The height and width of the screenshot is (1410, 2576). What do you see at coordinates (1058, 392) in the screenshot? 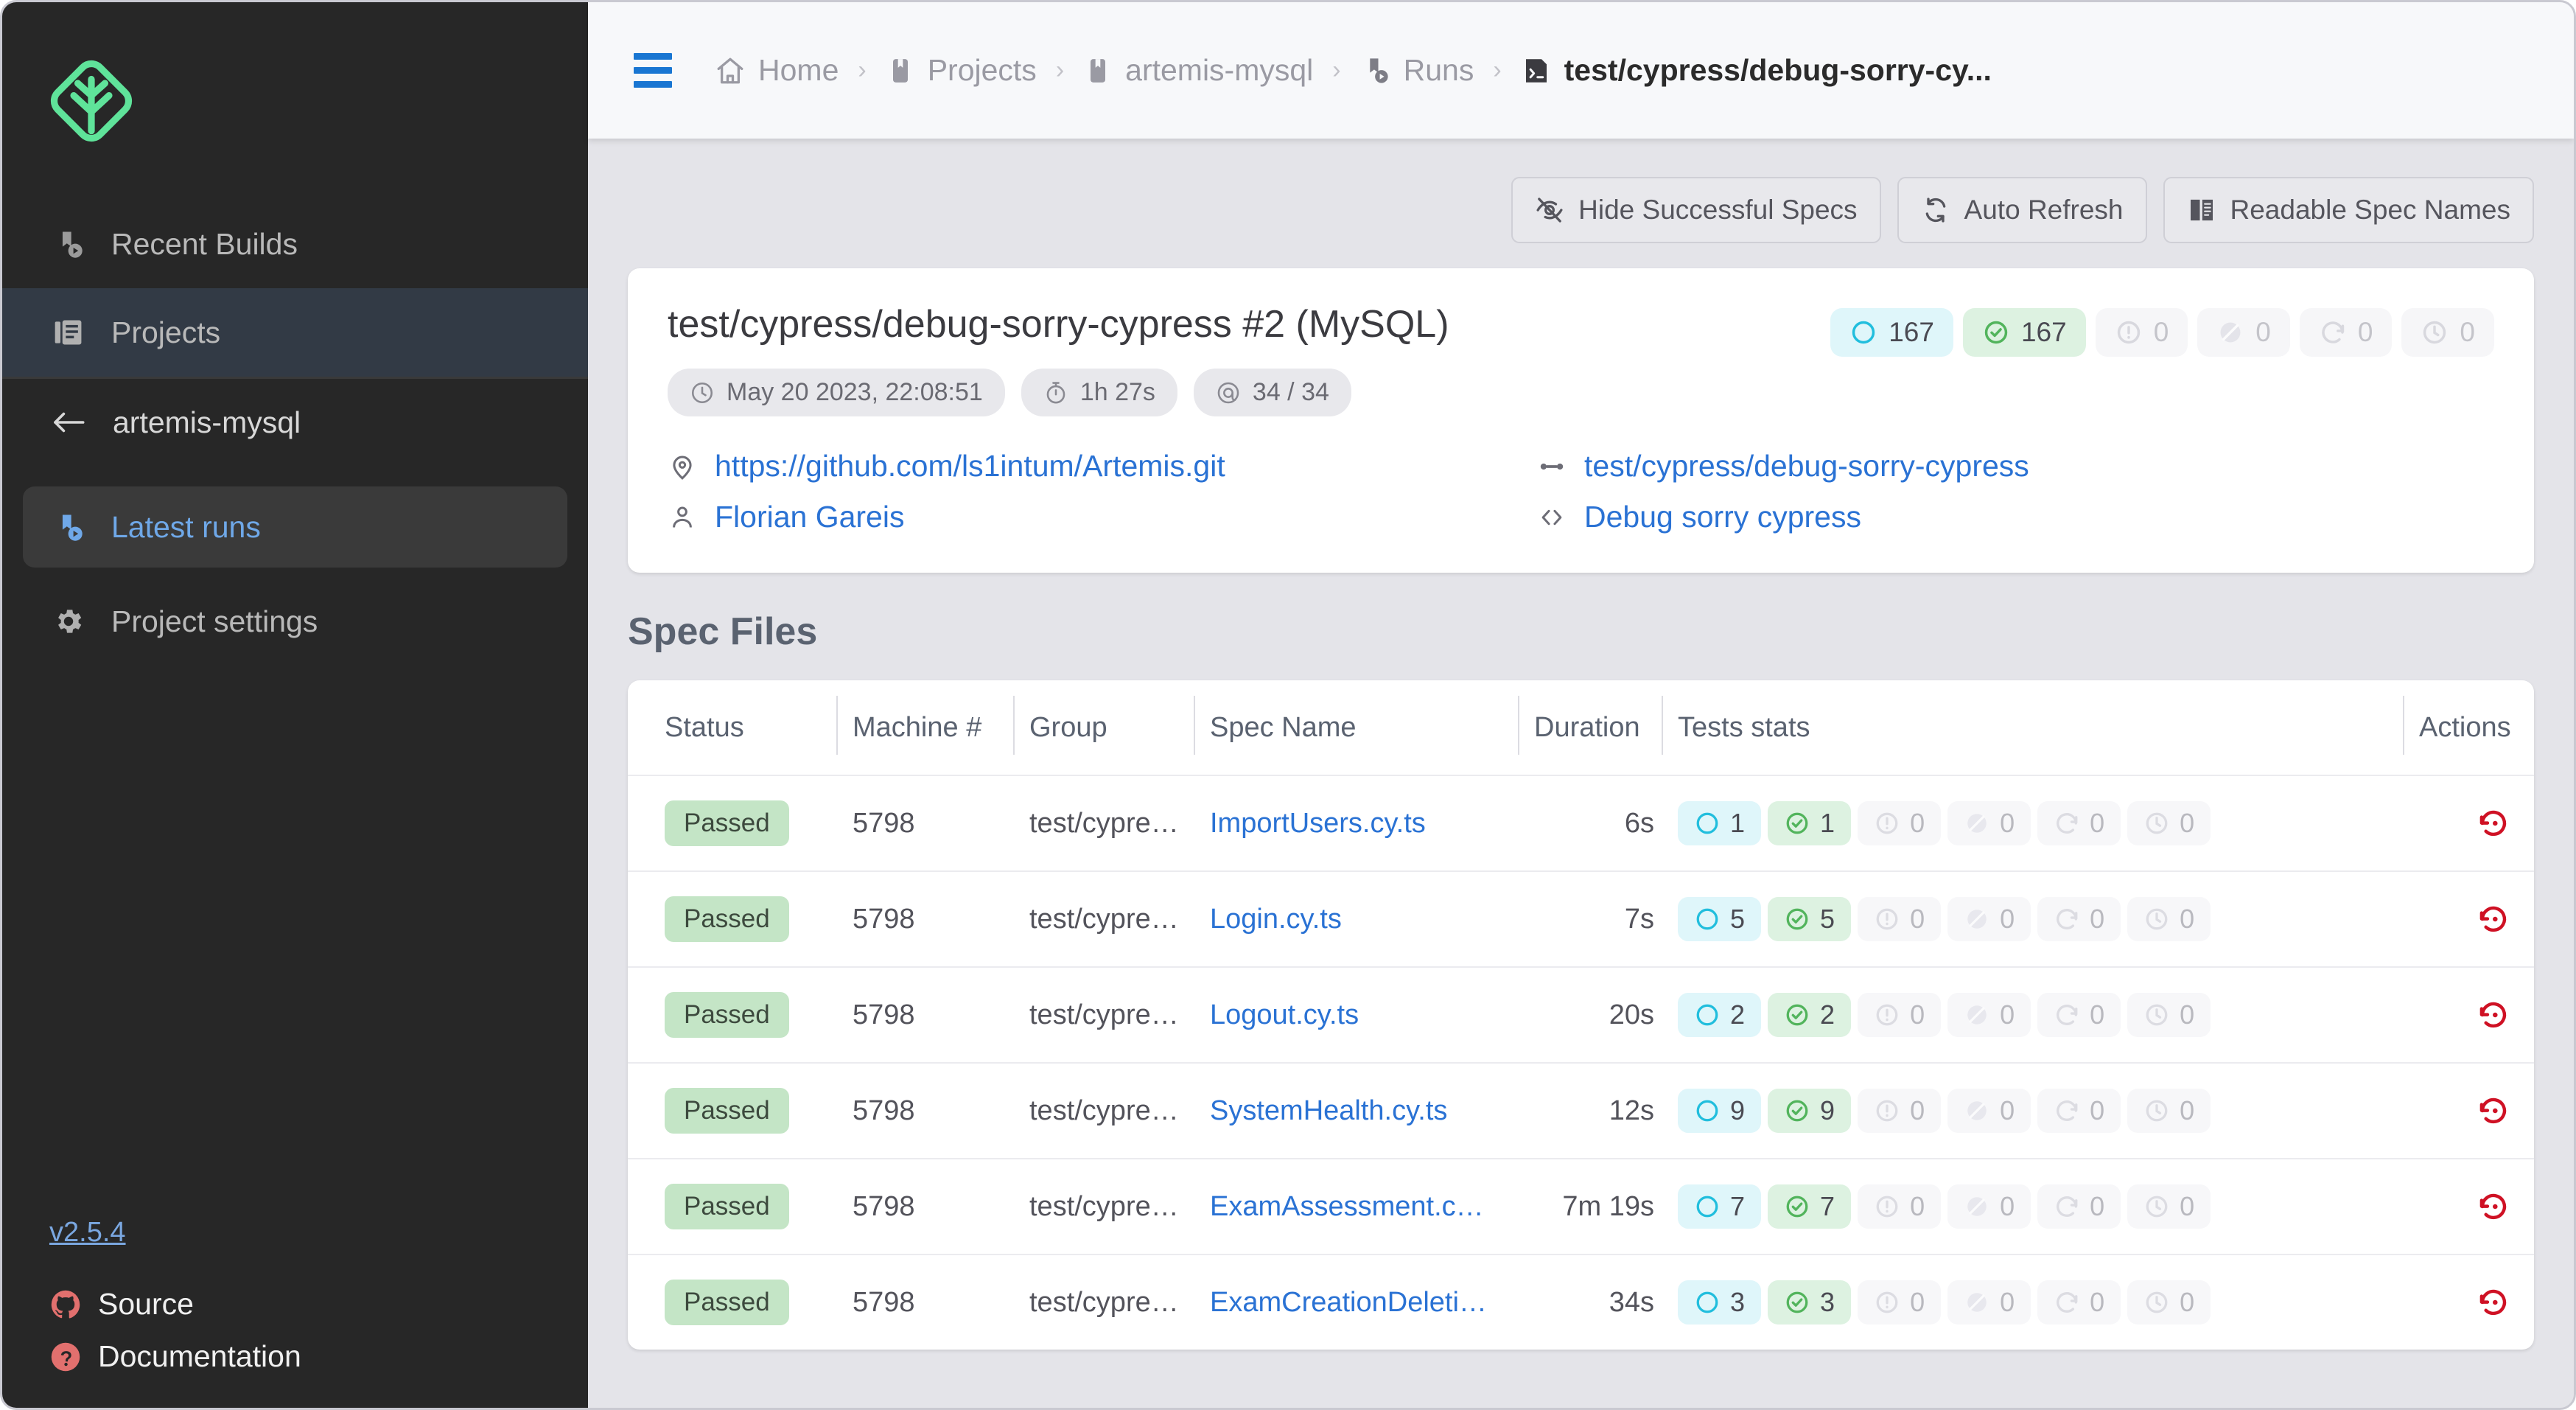
I see `run-meta-row: May 20 2023, 22:08:51 1h 27s 34 / 34` at bounding box center [1058, 392].